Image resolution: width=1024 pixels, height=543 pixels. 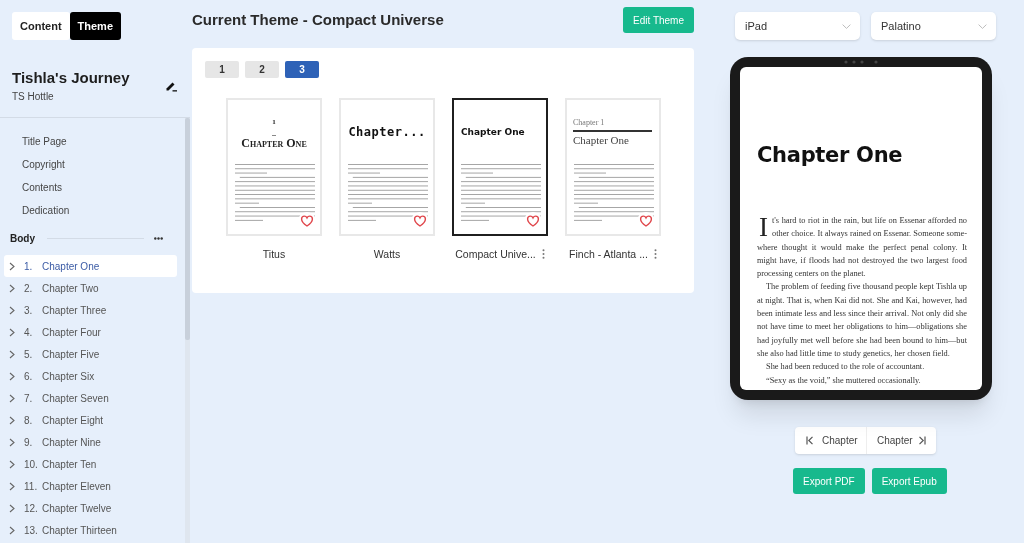 I want to click on more-horizontal-icon, so click(x=158, y=238).